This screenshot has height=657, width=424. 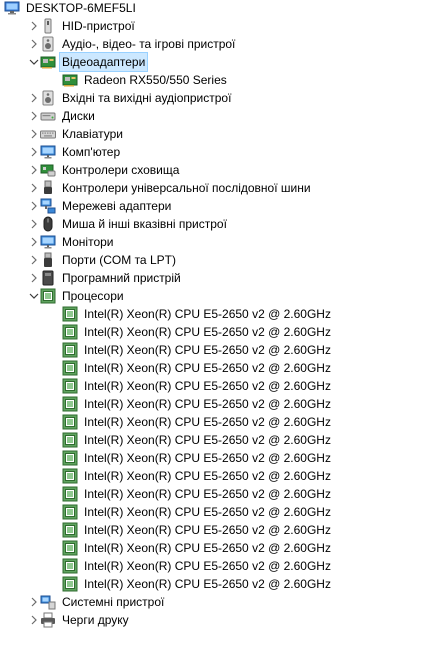 What do you see at coordinates (12, 8) in the screenshot?
I see `computer-icon` at bounding box center [12, 8].